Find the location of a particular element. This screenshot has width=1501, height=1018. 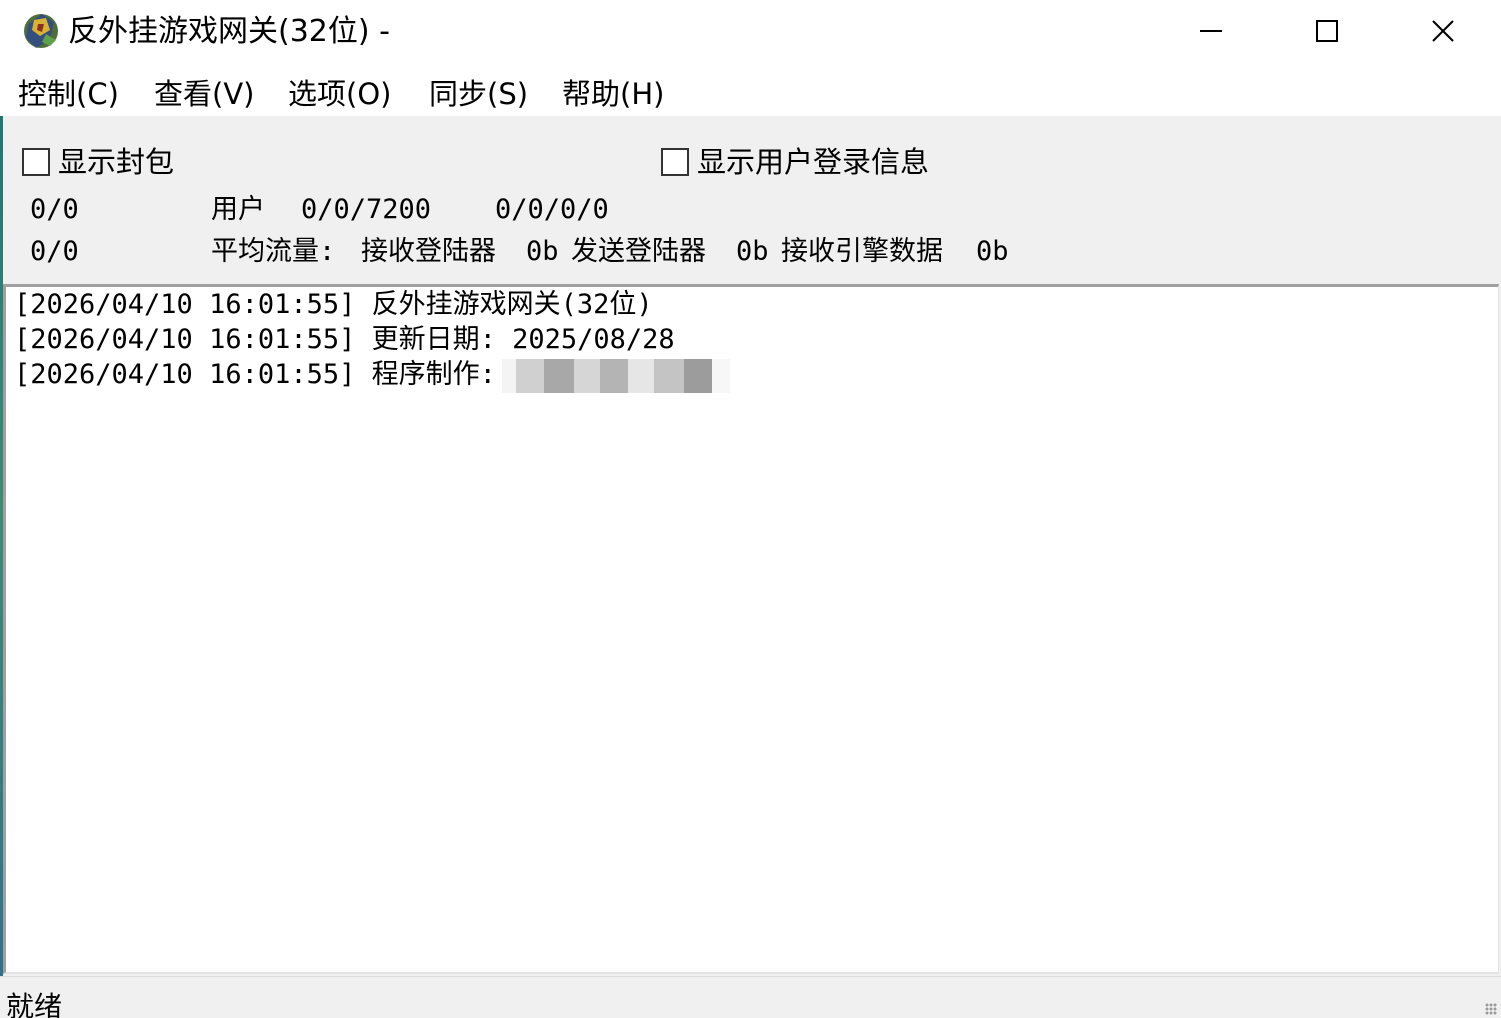

minimize-button is located at coordinates (1211, 31).